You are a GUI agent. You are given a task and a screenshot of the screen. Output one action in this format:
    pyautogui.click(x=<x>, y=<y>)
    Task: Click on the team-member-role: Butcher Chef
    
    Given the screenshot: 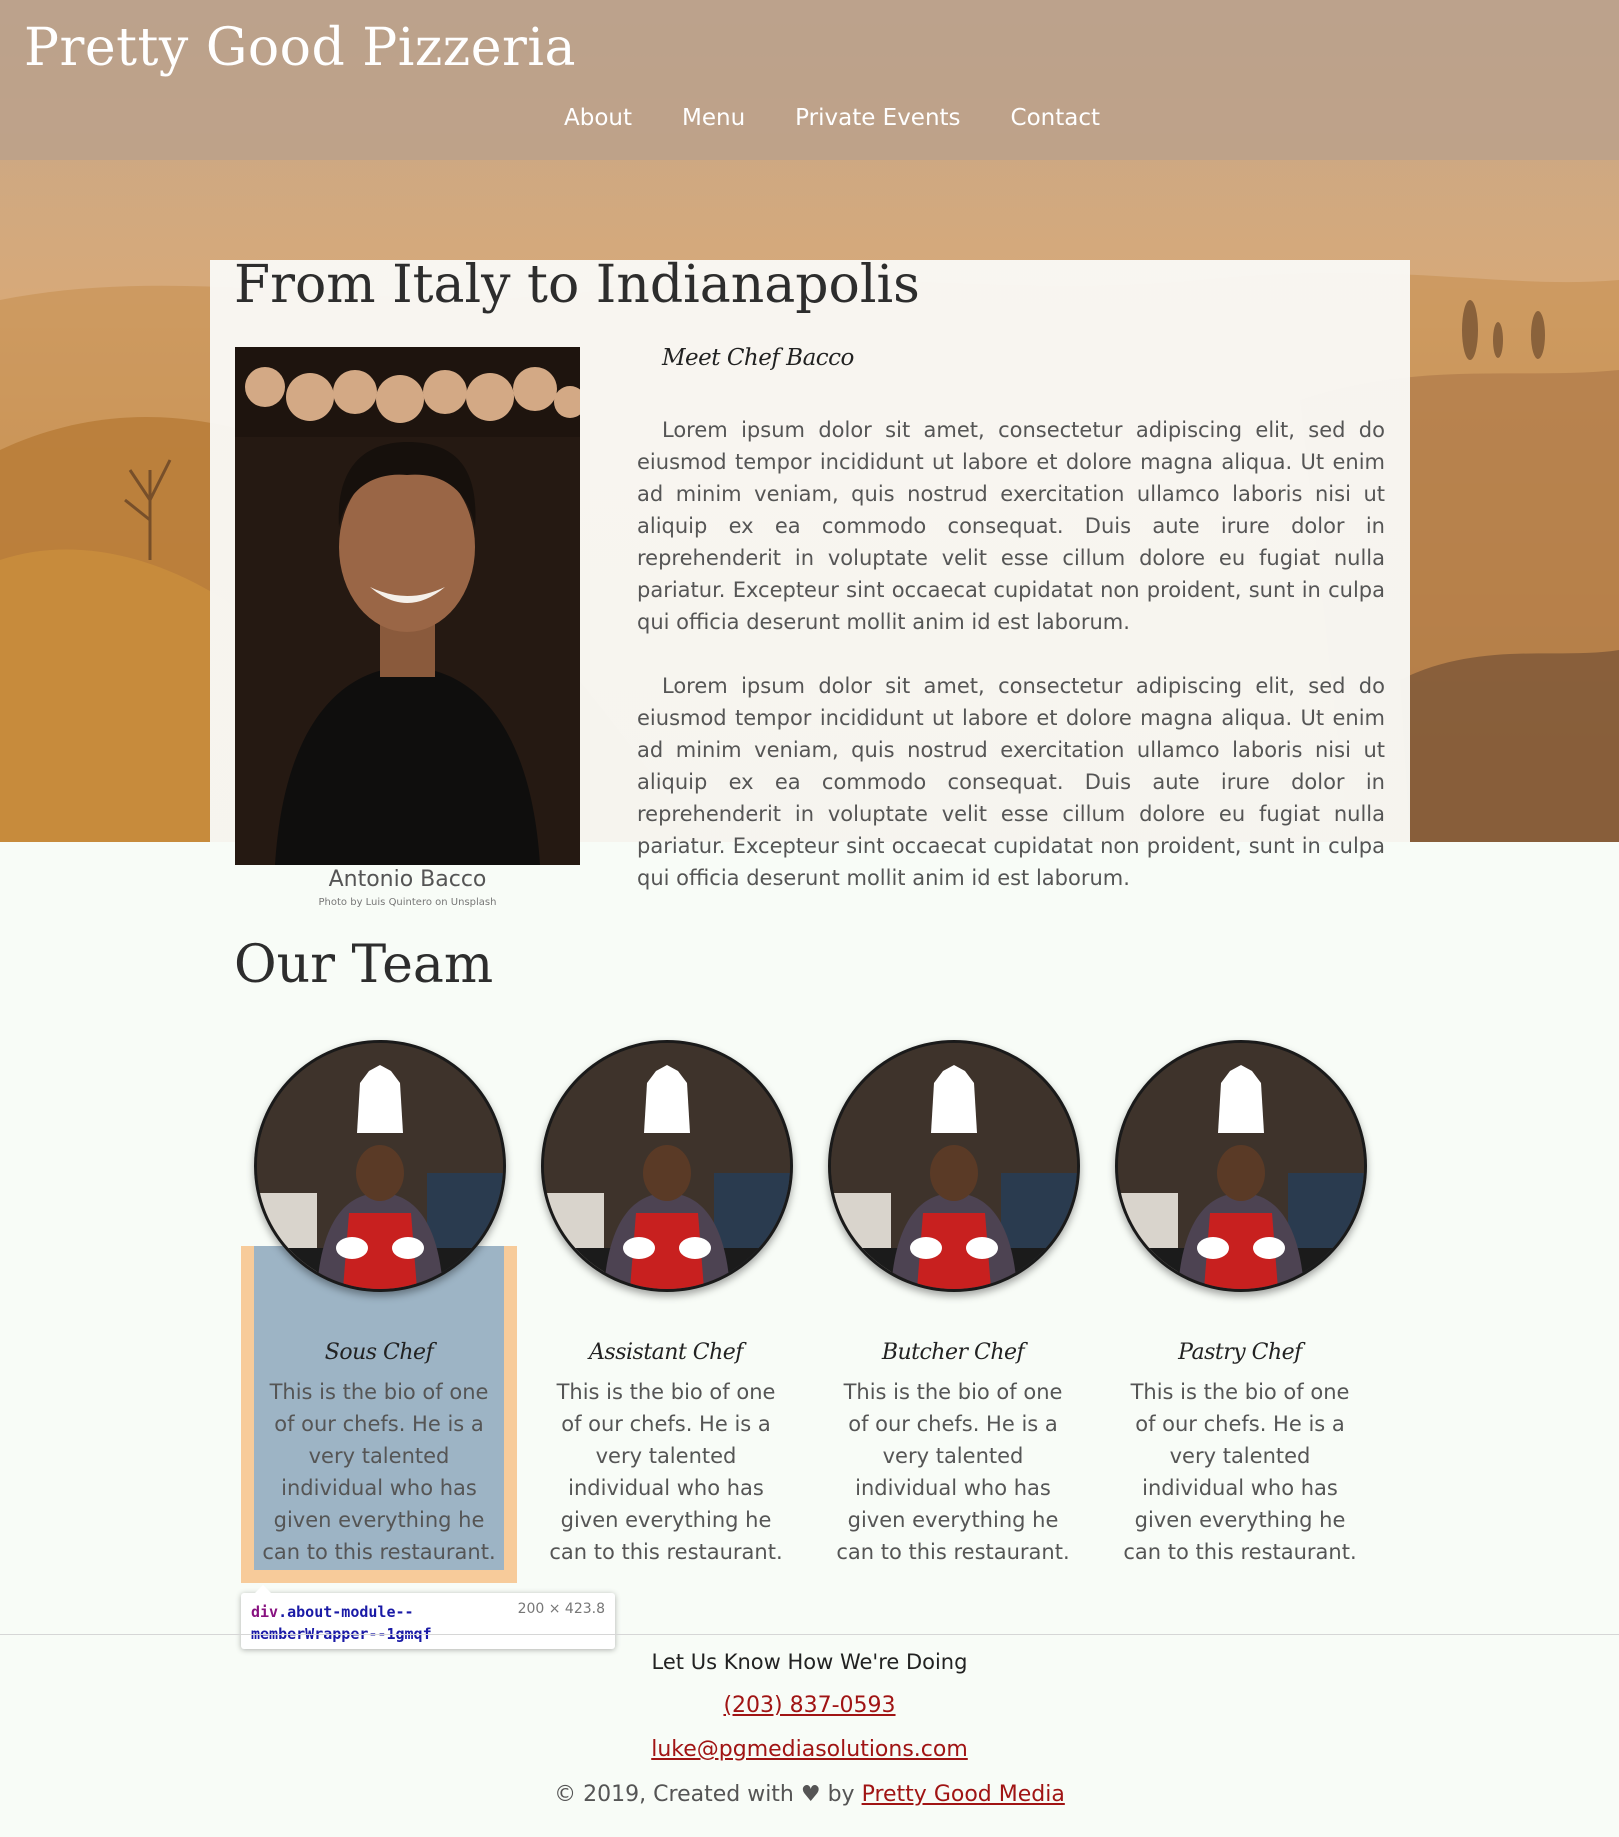 What is the action you would take?
    pyautogui.click(x=953, y=1352)
    